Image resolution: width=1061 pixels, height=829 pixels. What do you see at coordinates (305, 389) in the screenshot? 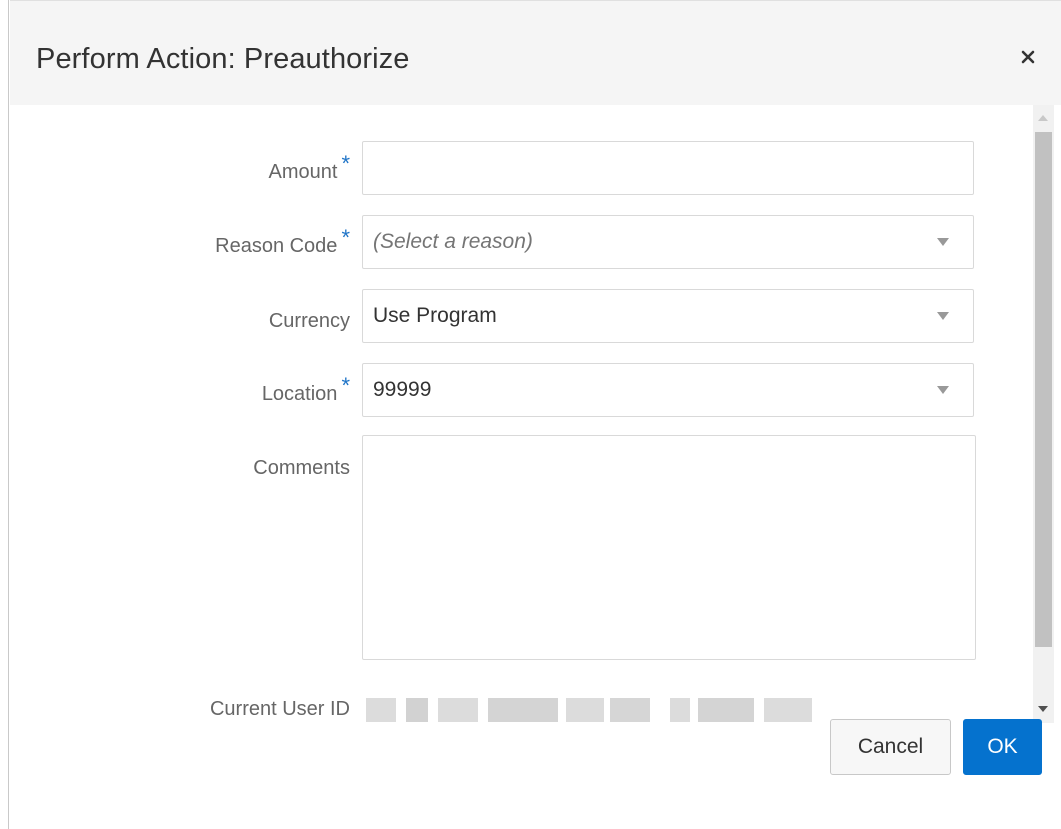
I see `location-label: Location *` at bounding box center [305, 389].